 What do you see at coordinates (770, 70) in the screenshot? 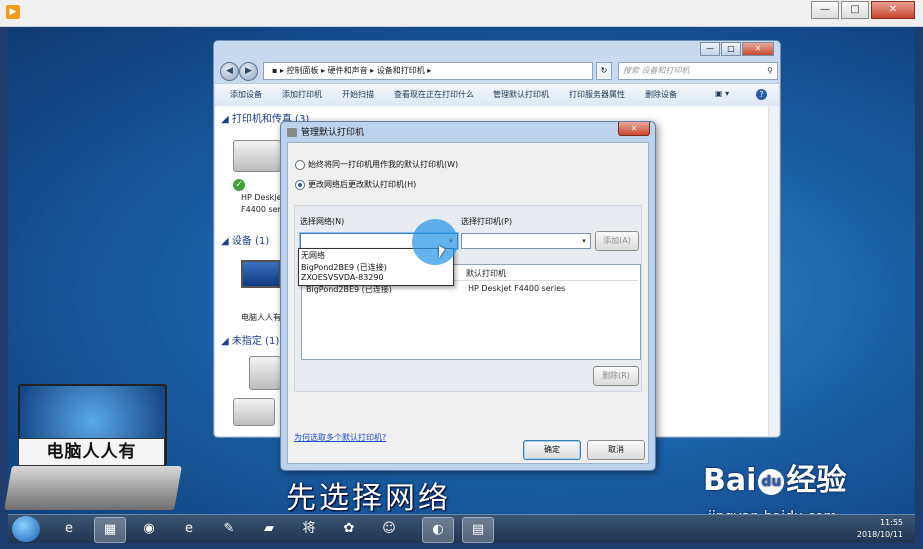
I see `search-icon: ⚲` at bounding box center [770, 70].